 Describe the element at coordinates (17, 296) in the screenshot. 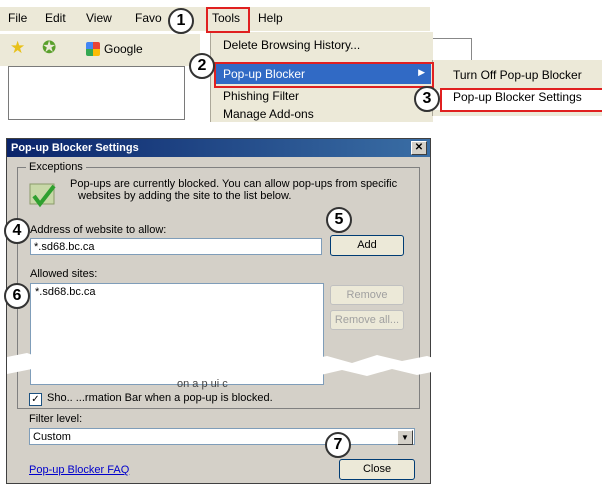

I see `callout-6: 6` at that location.